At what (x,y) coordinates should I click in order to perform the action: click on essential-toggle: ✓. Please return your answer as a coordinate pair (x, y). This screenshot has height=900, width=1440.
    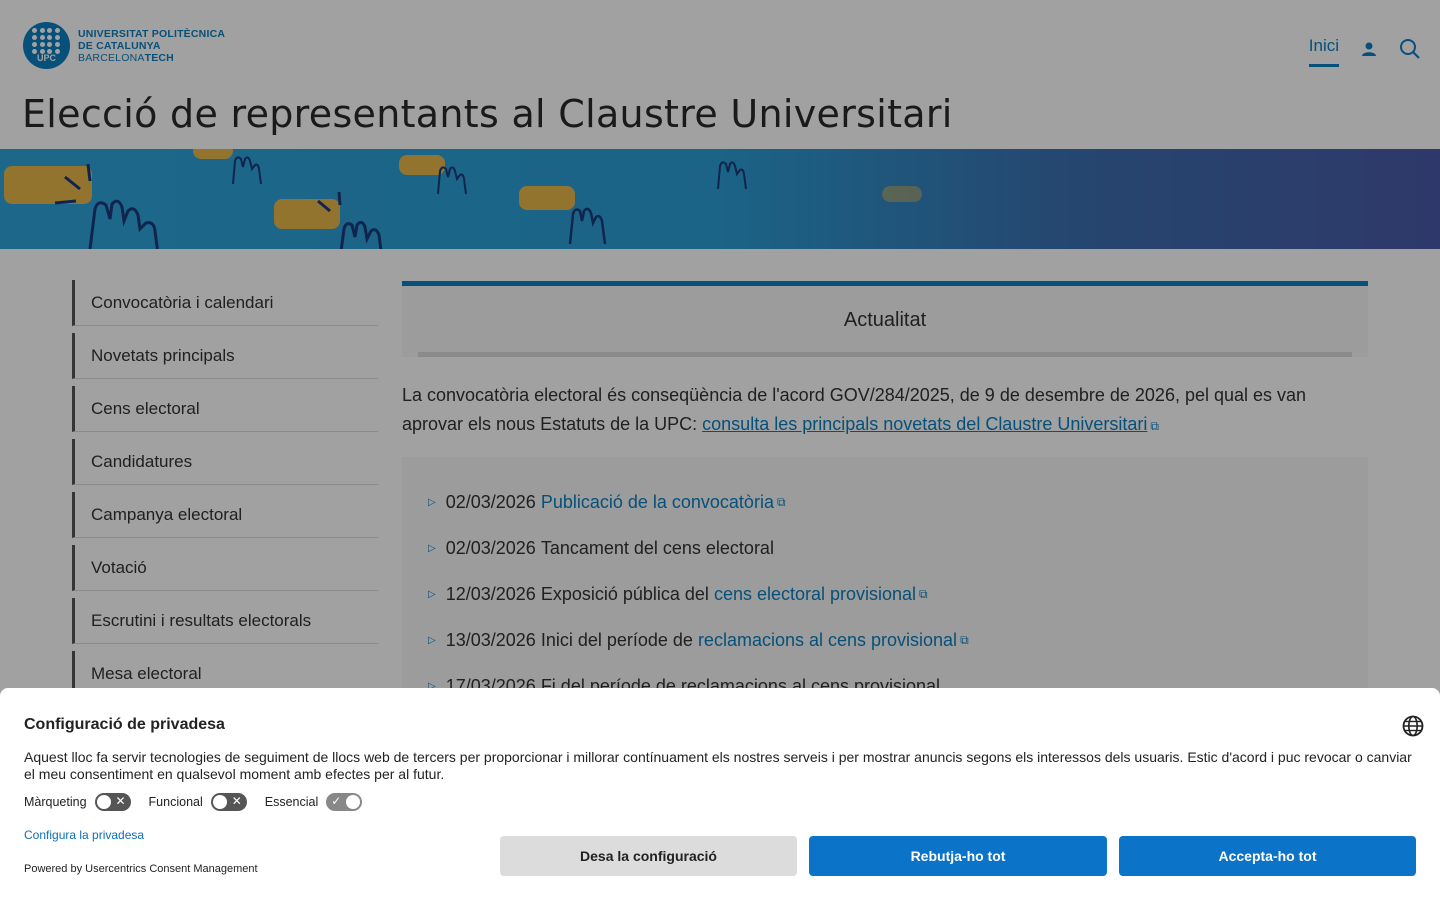
    Looking at the image, I should click on (344, 802).